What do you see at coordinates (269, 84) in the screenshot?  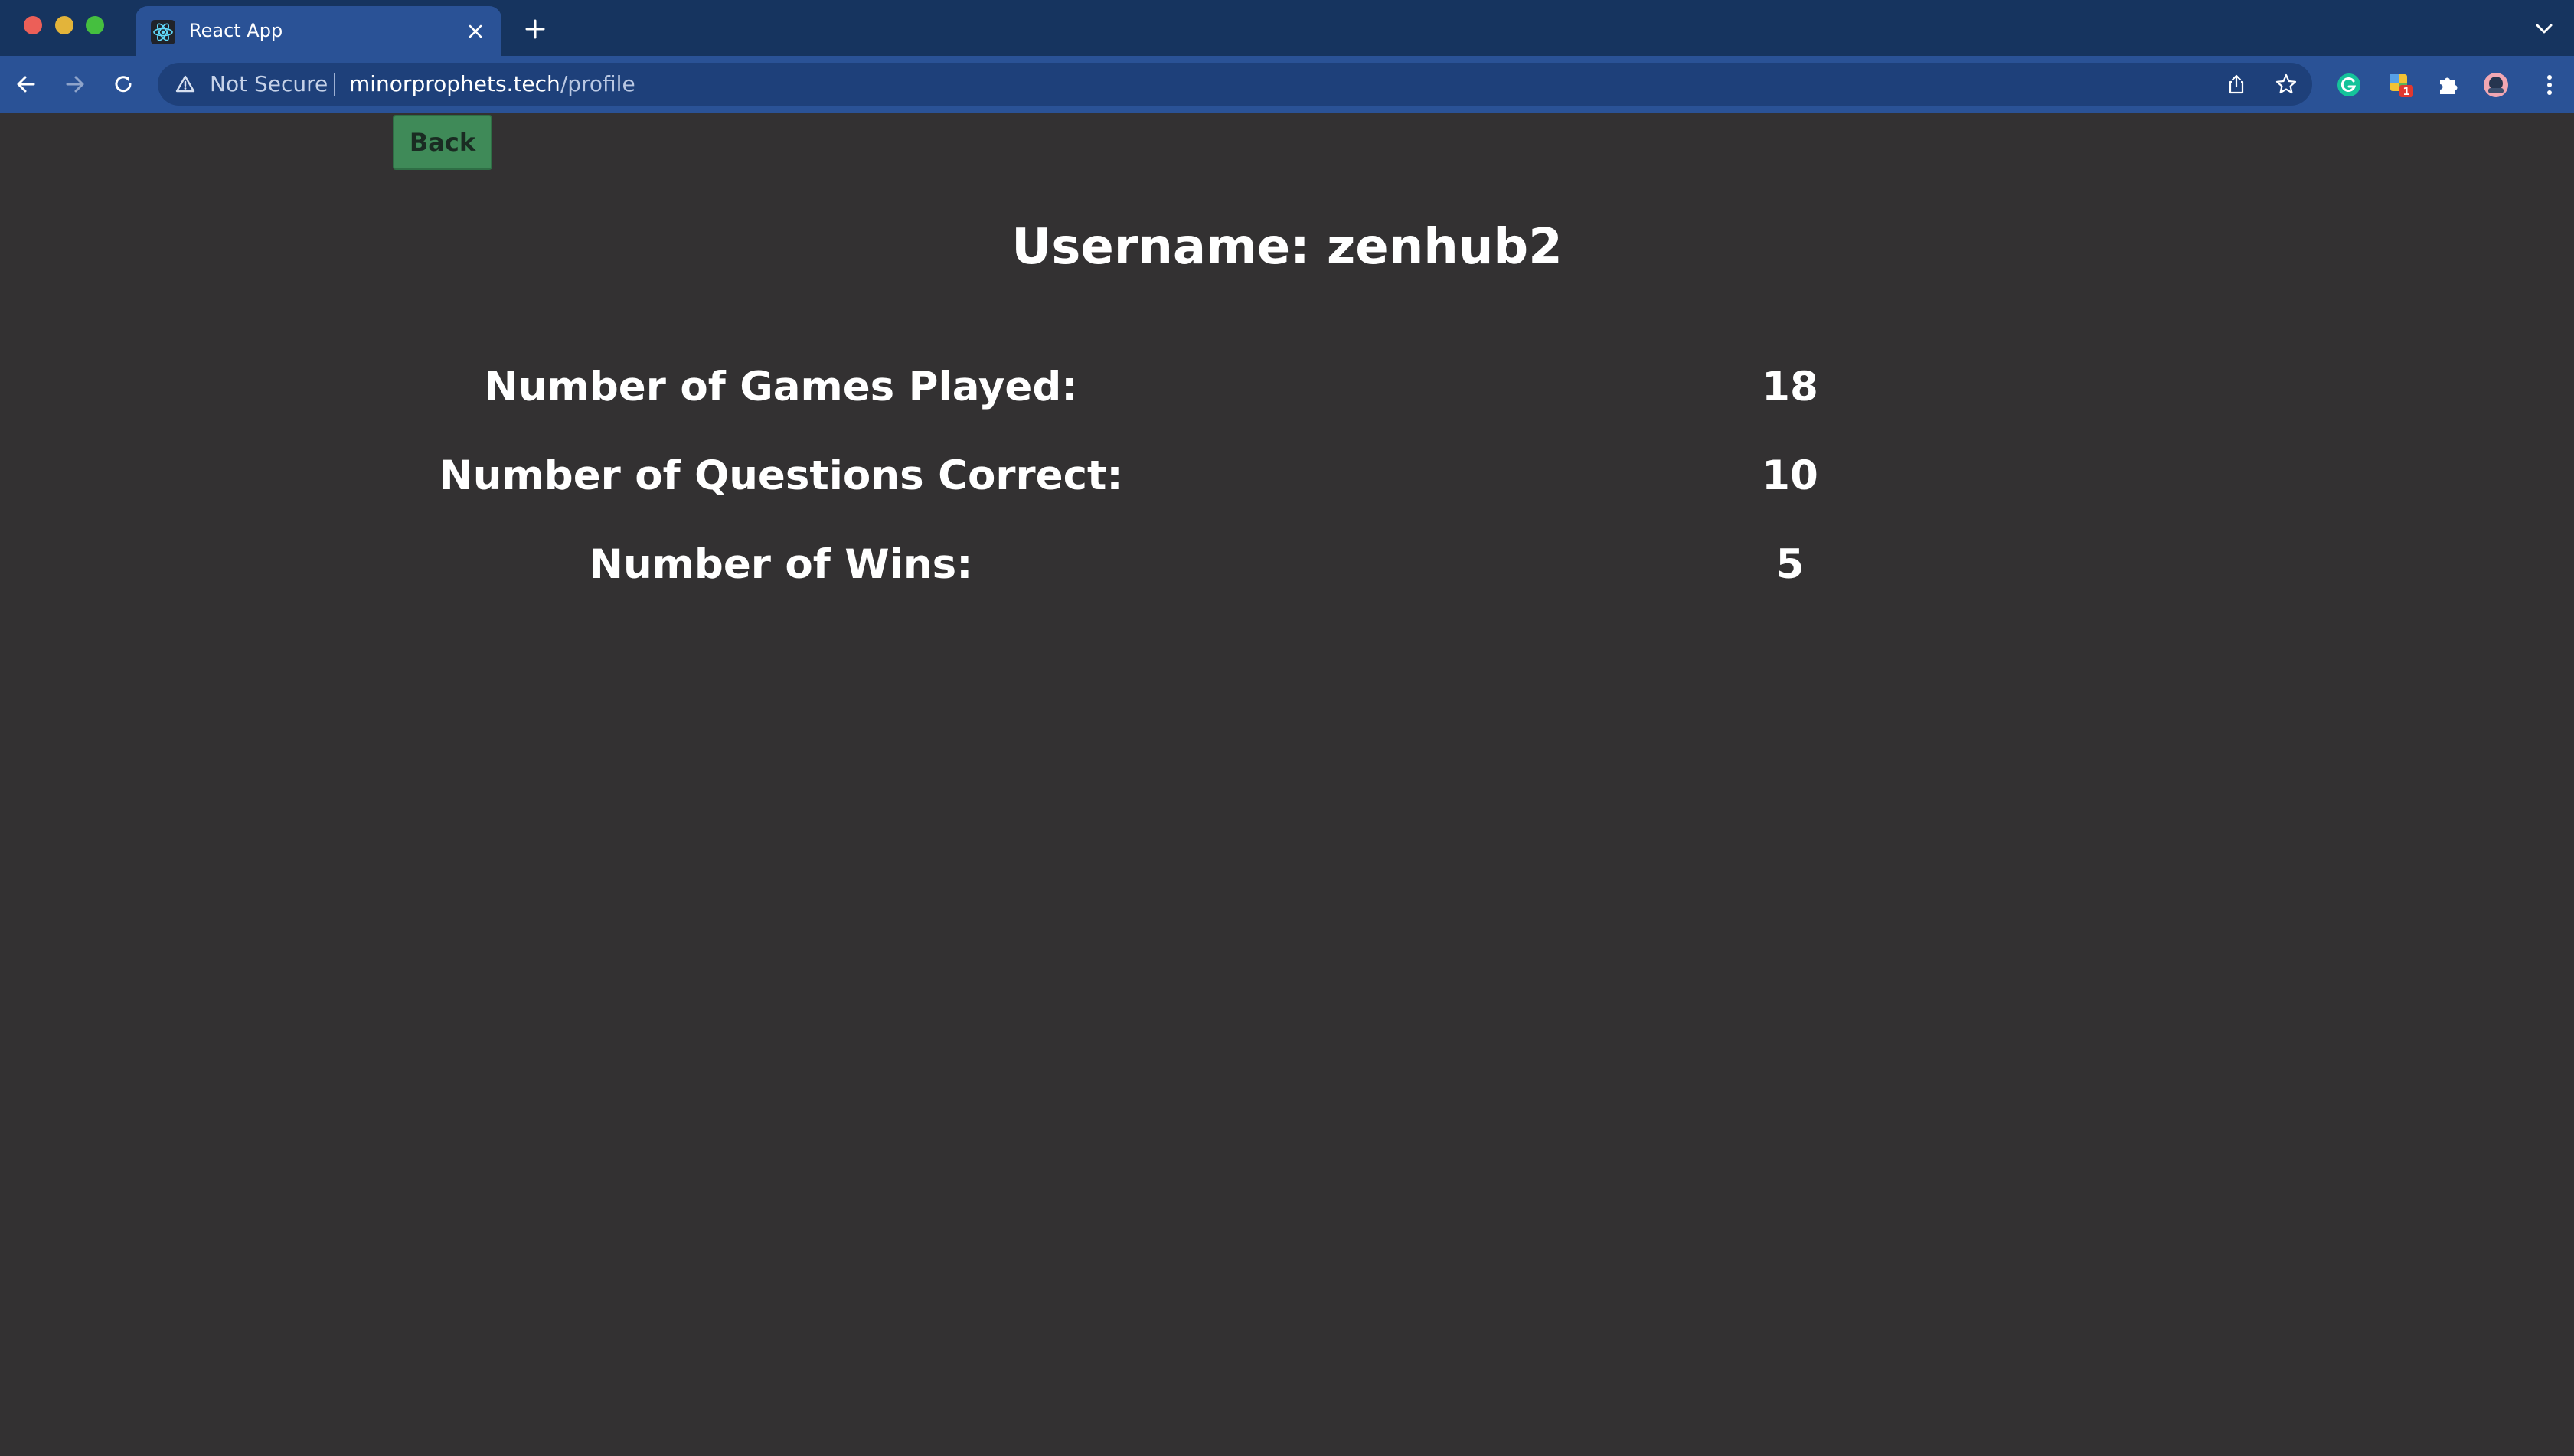 I see `security-status-label: Not Secure` at bounding box center [269, 84].